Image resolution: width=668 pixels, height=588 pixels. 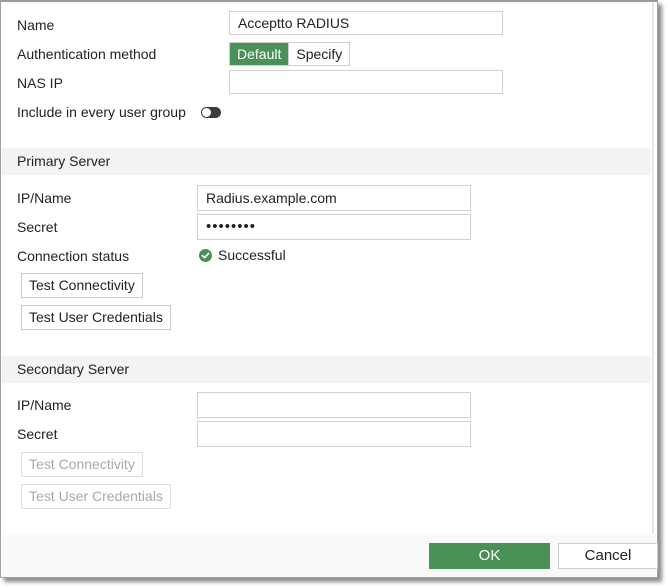 I want to click on secondary-secret-input, so click(x=334, y=434).